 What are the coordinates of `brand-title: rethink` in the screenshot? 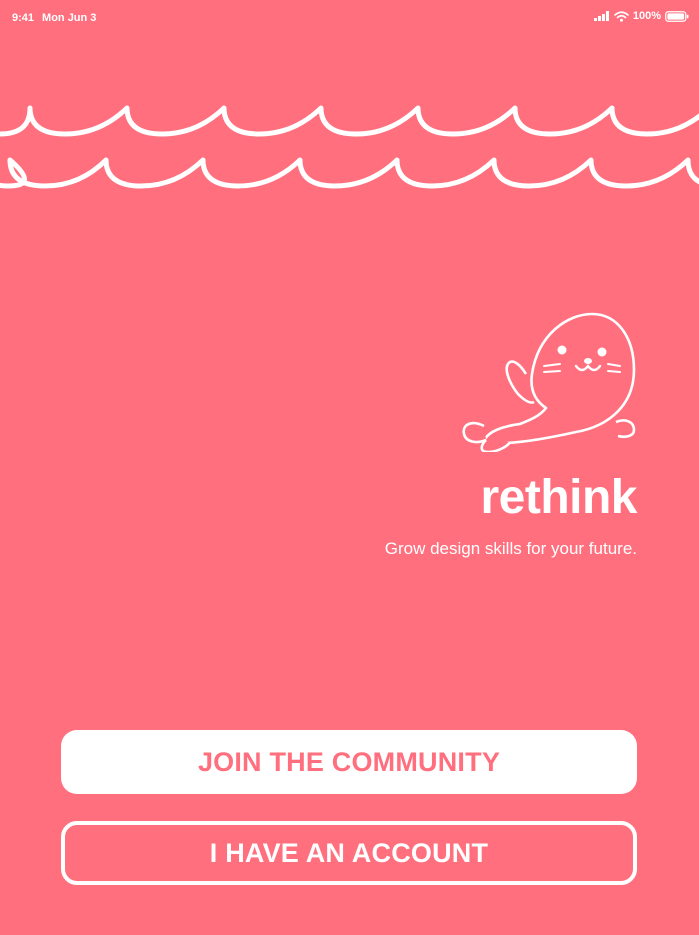 It's located at (558, 497).